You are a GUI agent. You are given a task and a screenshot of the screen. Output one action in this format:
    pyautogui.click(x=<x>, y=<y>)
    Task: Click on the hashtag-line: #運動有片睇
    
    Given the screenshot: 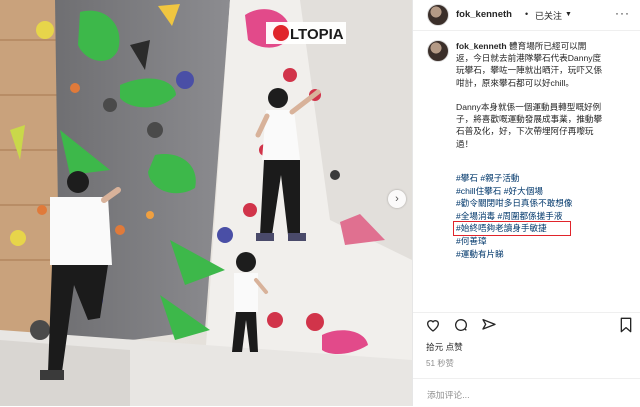 What is the action you would take?
    pyautogui.click(x=546, y=254)
    